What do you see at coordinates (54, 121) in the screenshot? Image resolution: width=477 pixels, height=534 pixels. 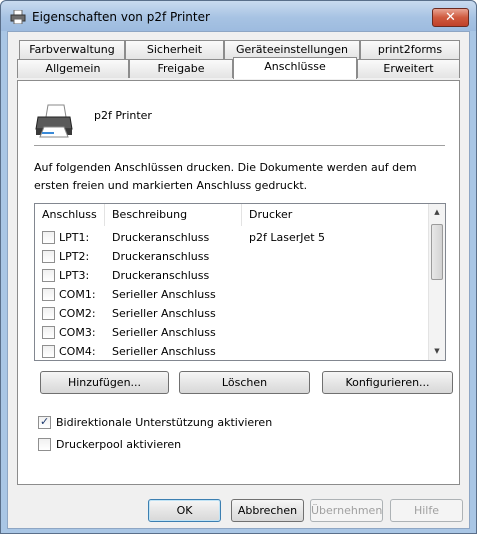 I see `printer-large-icon` at bounding box center [54, 121].